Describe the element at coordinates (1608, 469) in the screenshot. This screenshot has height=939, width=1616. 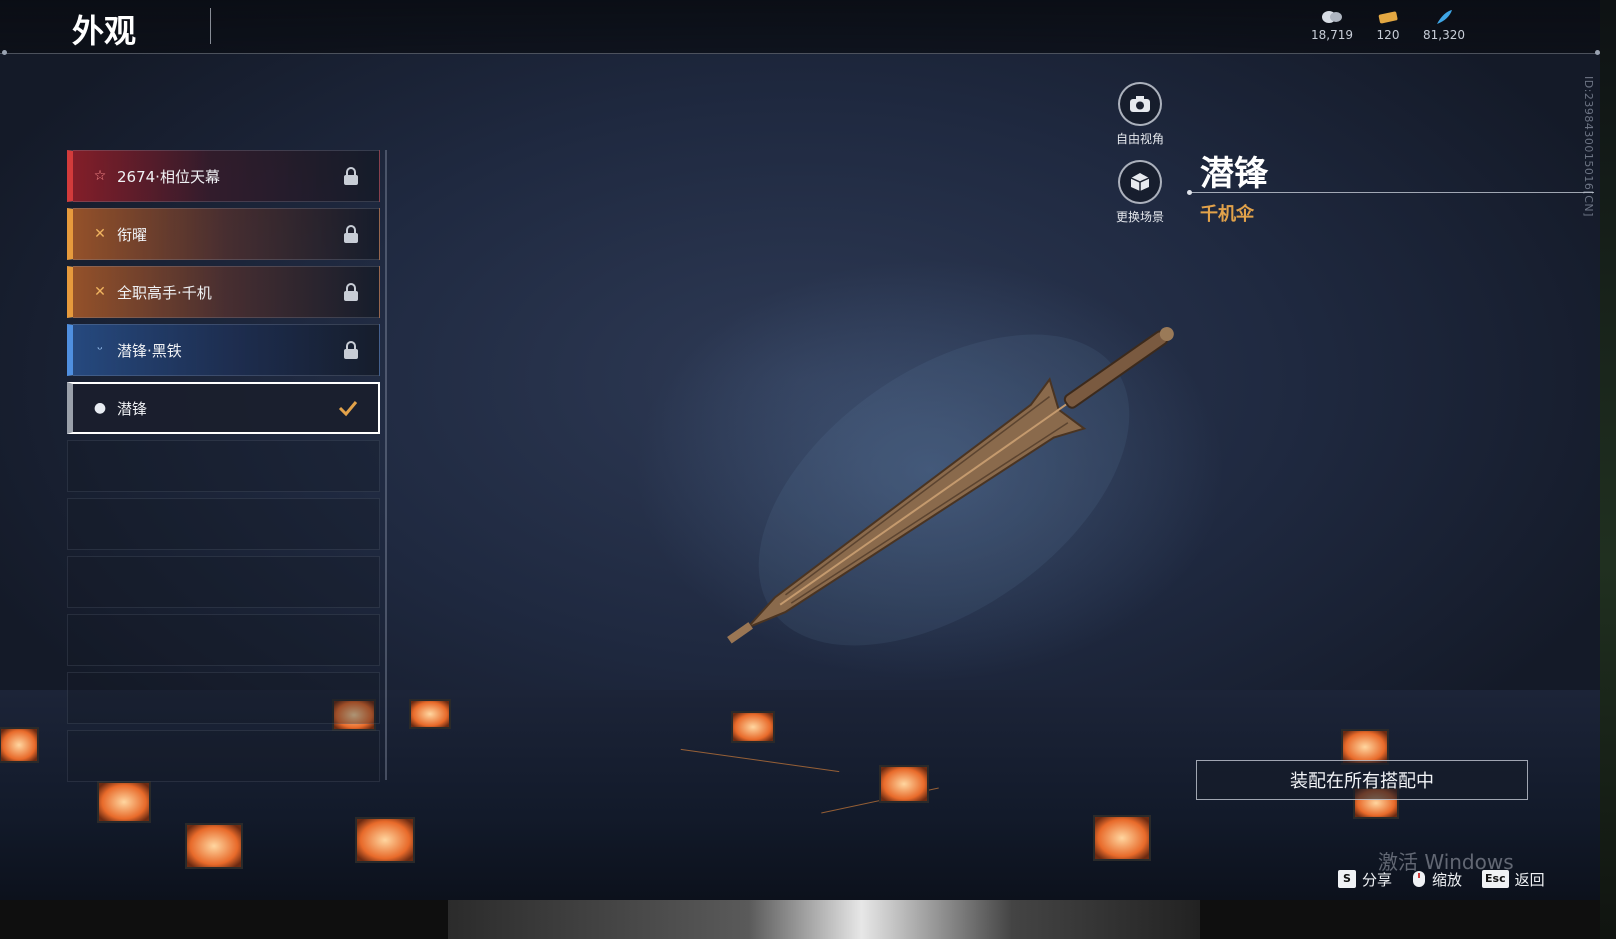
I see `desktop-edge` at that location.